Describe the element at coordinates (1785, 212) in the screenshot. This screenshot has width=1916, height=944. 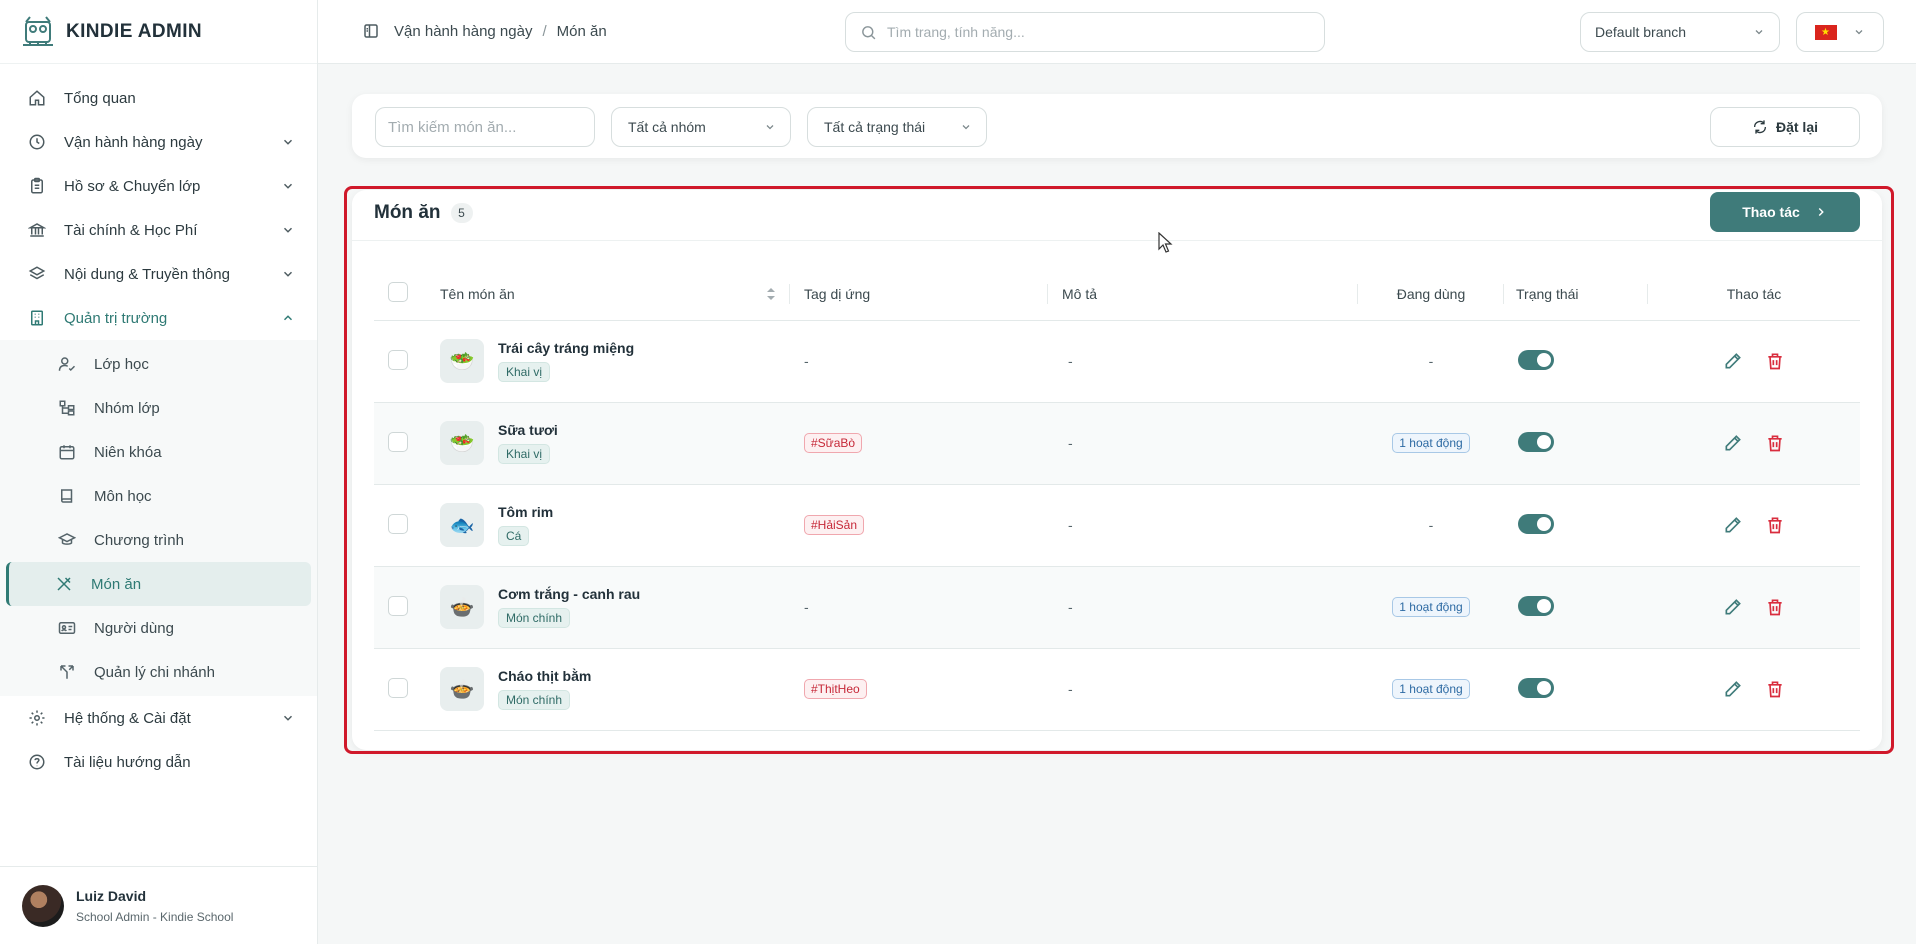
I see `actions-button: Thao tác` at that location.